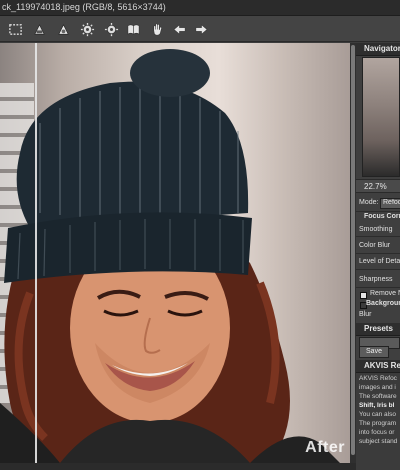 This screenshot has height=470, width=400. I want to click on help-line: Shift, Iris bl, so click(377, 405).